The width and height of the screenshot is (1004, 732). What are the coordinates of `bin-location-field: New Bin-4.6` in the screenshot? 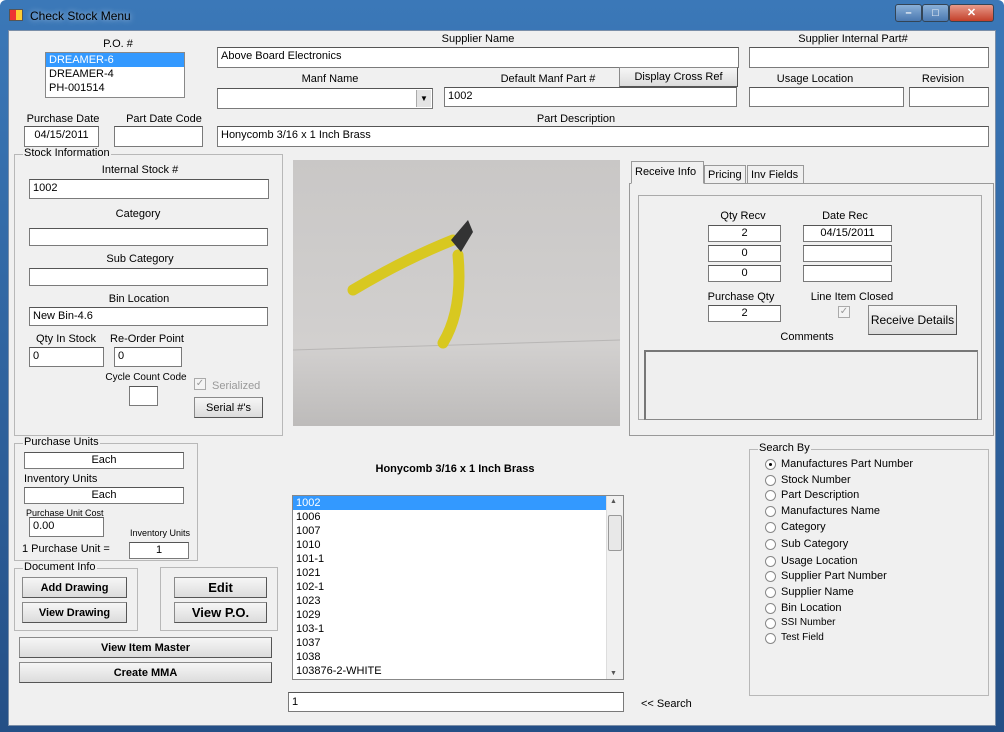 It's located at (148, 316).